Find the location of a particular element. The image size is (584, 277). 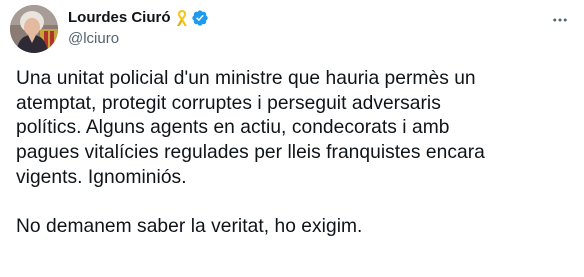

avatar is located at coordinates (34, 29).